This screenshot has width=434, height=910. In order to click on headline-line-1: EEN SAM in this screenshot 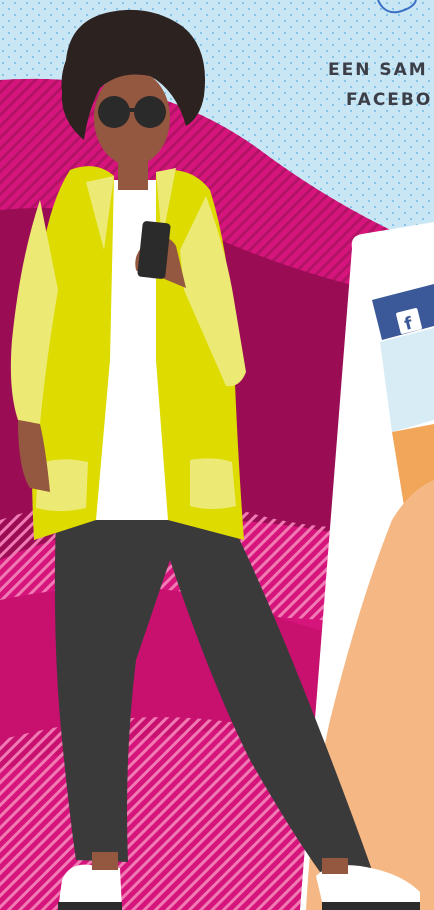, I will do `click(378, 70)`.